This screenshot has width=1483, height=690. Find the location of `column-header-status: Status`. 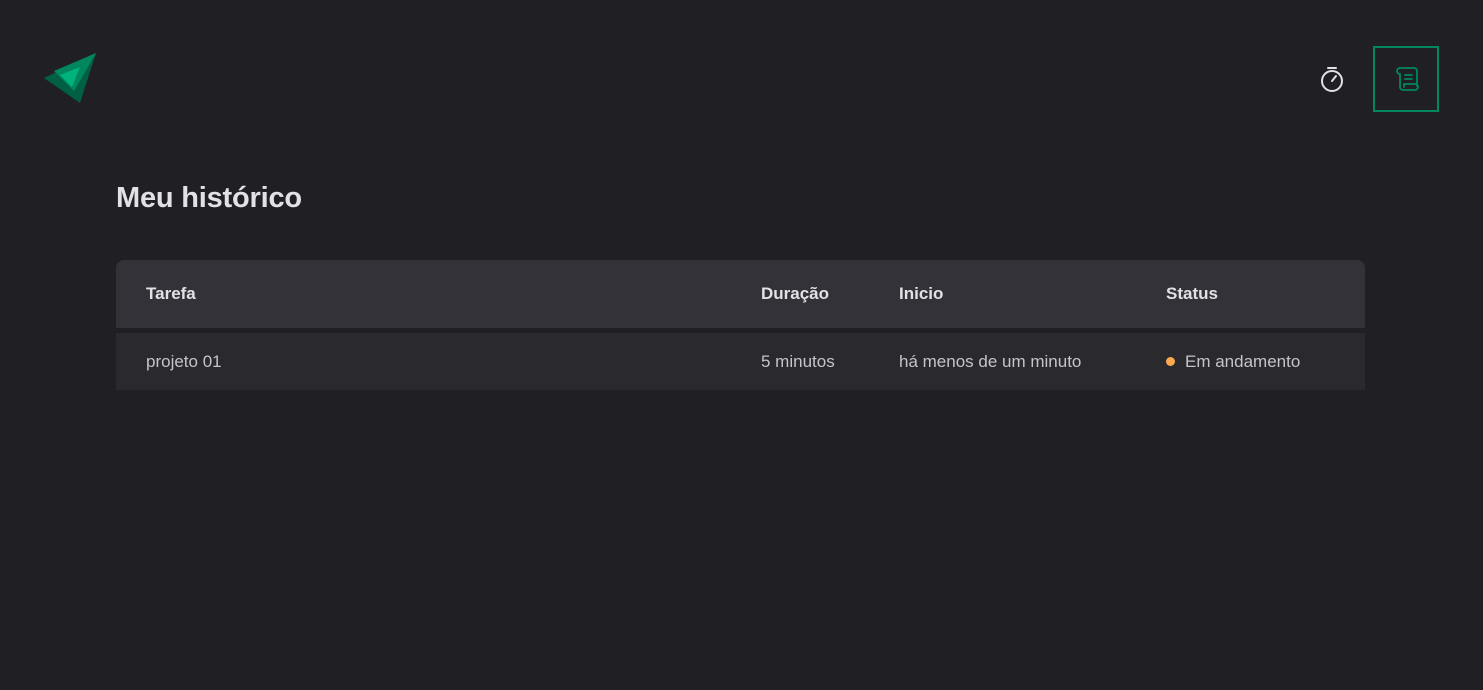

column-header-status: Status is located at coordinates (1265, 294).